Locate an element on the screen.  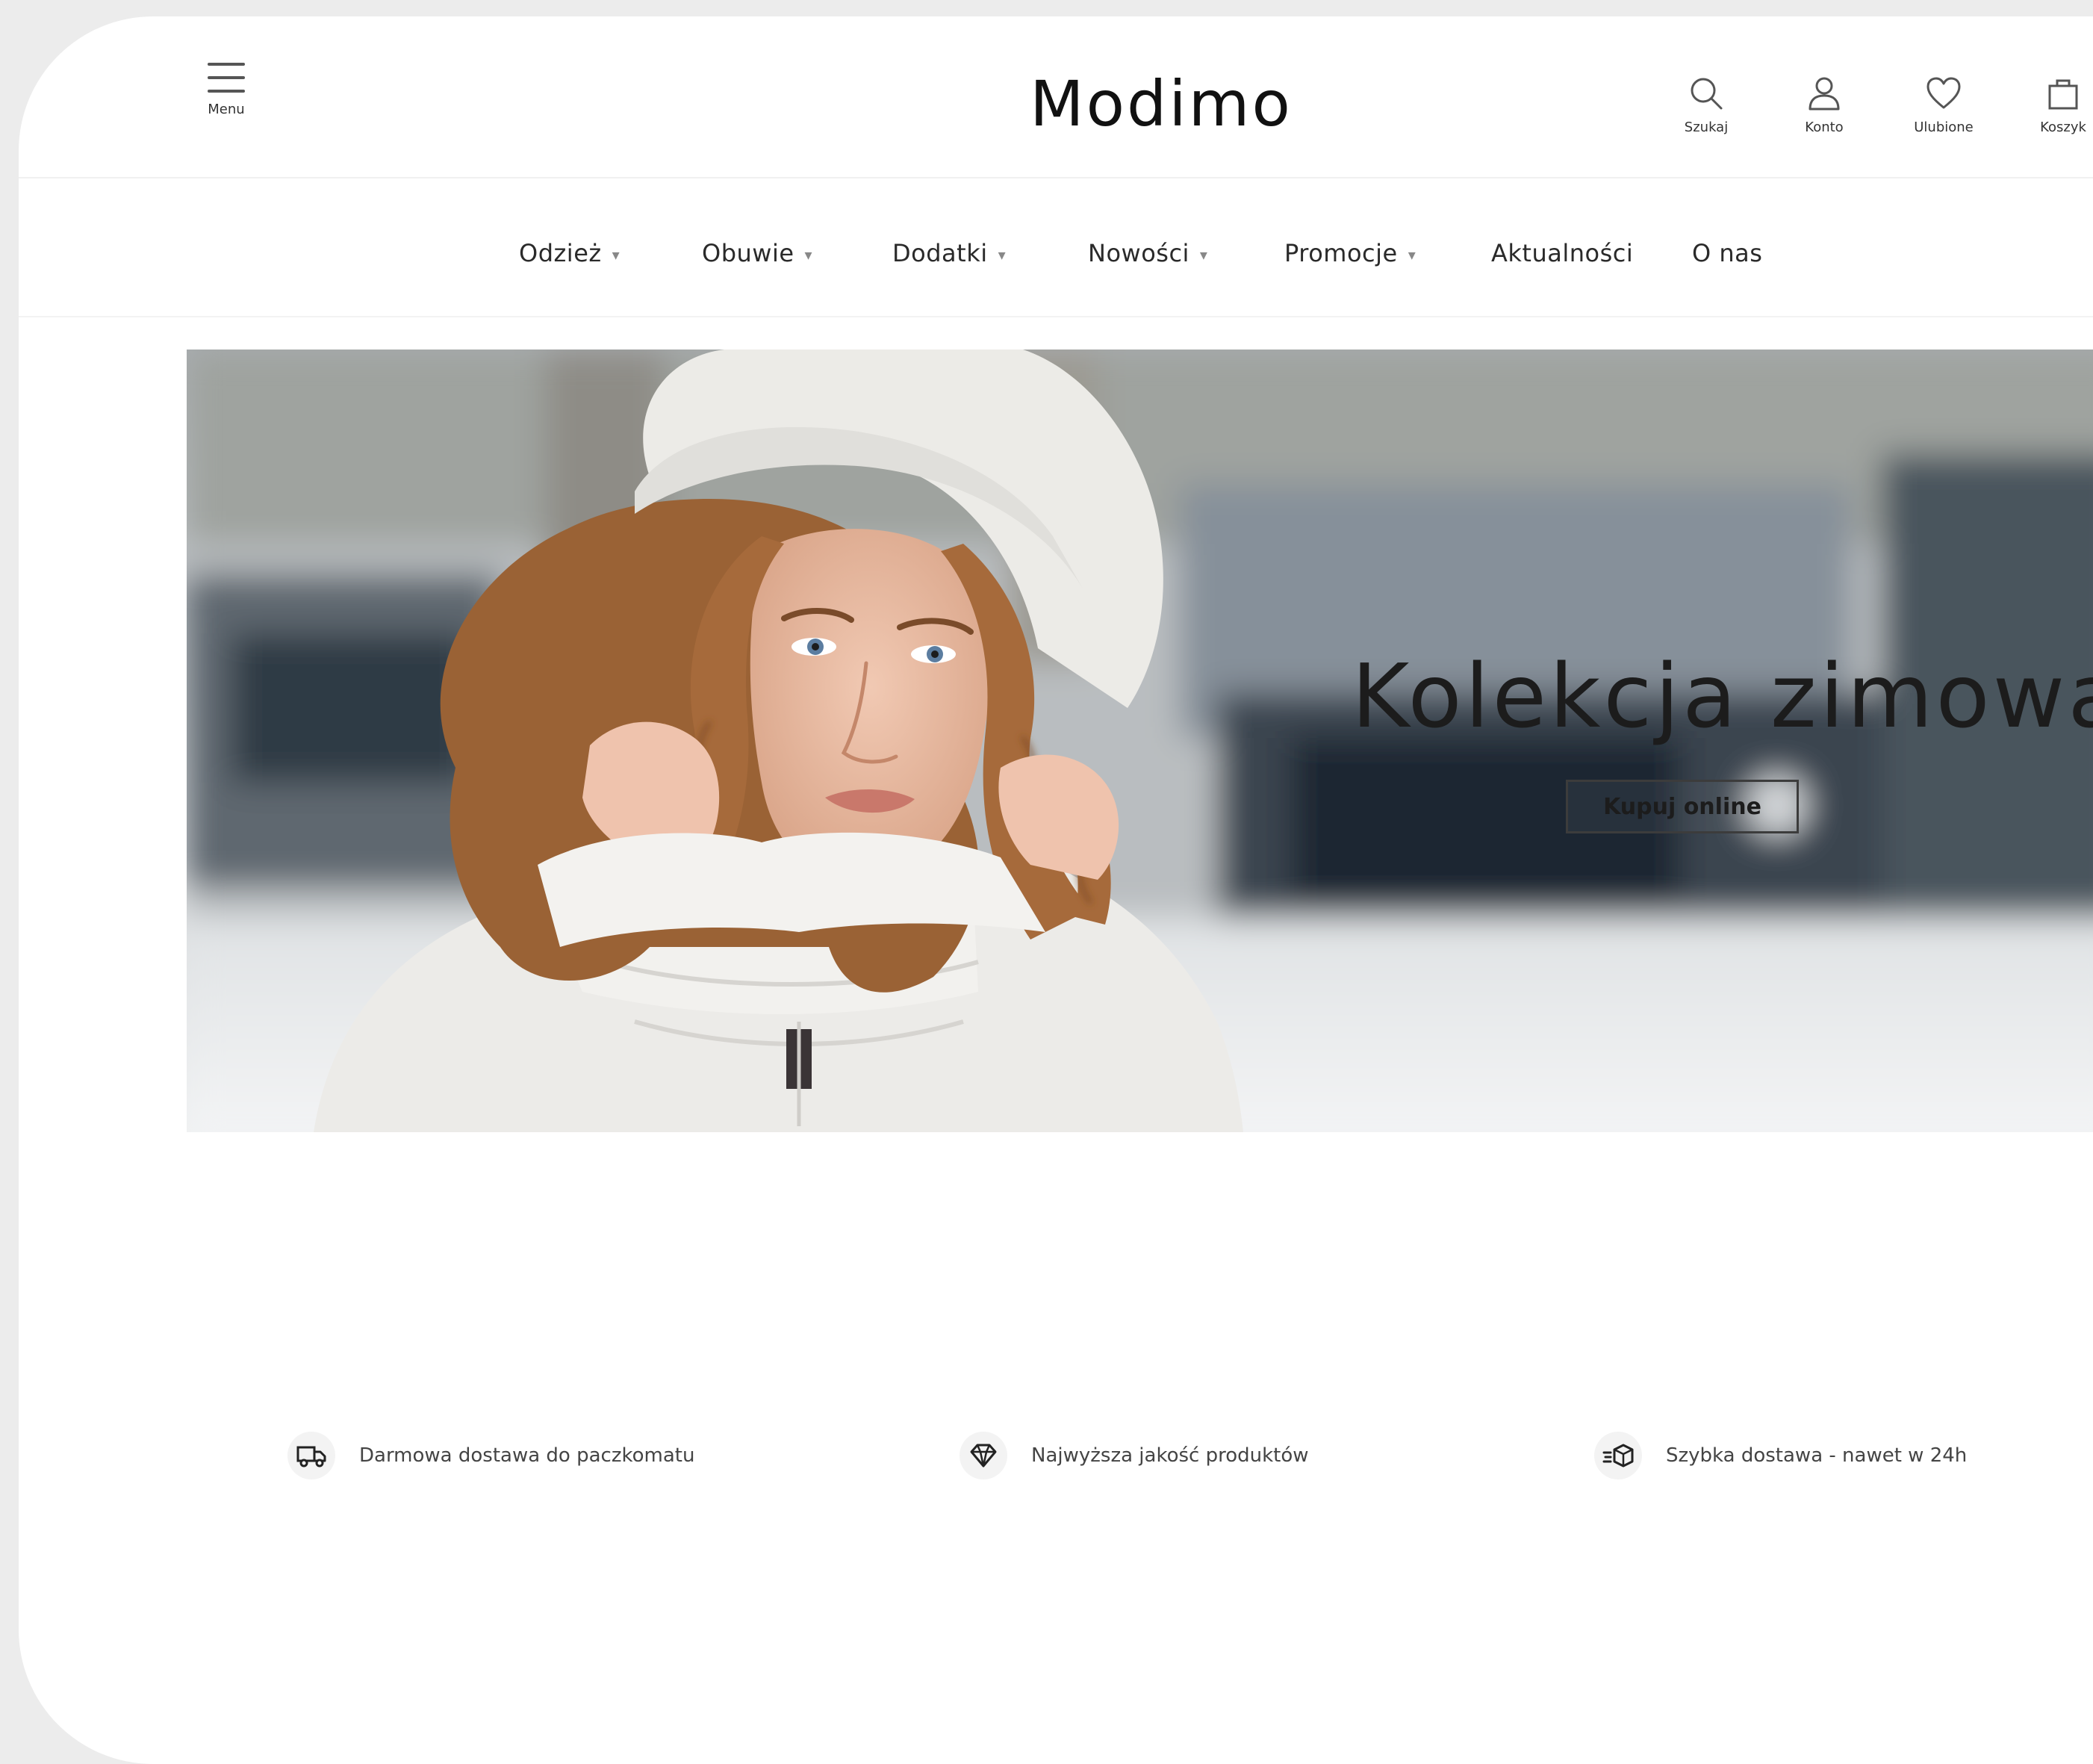
bag-icon is located at coordinates (2063, 94).